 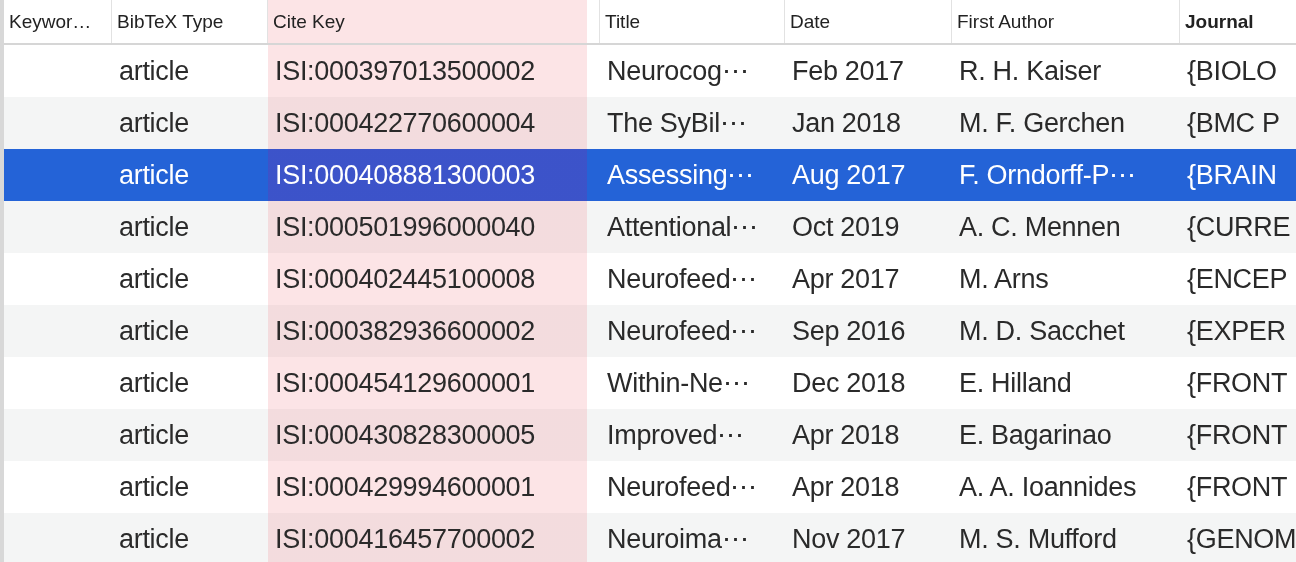 I want to click on table-cell: Oct 2019, so click(x=846, y=227).